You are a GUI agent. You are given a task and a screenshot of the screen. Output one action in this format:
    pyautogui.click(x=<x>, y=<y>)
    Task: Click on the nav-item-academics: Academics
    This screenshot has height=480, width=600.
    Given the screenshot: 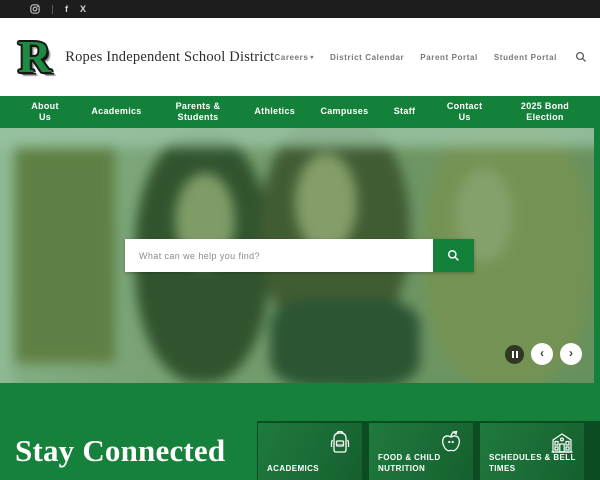 What is the action you would take?
    pyautogui.click(x=116, y=111)
    